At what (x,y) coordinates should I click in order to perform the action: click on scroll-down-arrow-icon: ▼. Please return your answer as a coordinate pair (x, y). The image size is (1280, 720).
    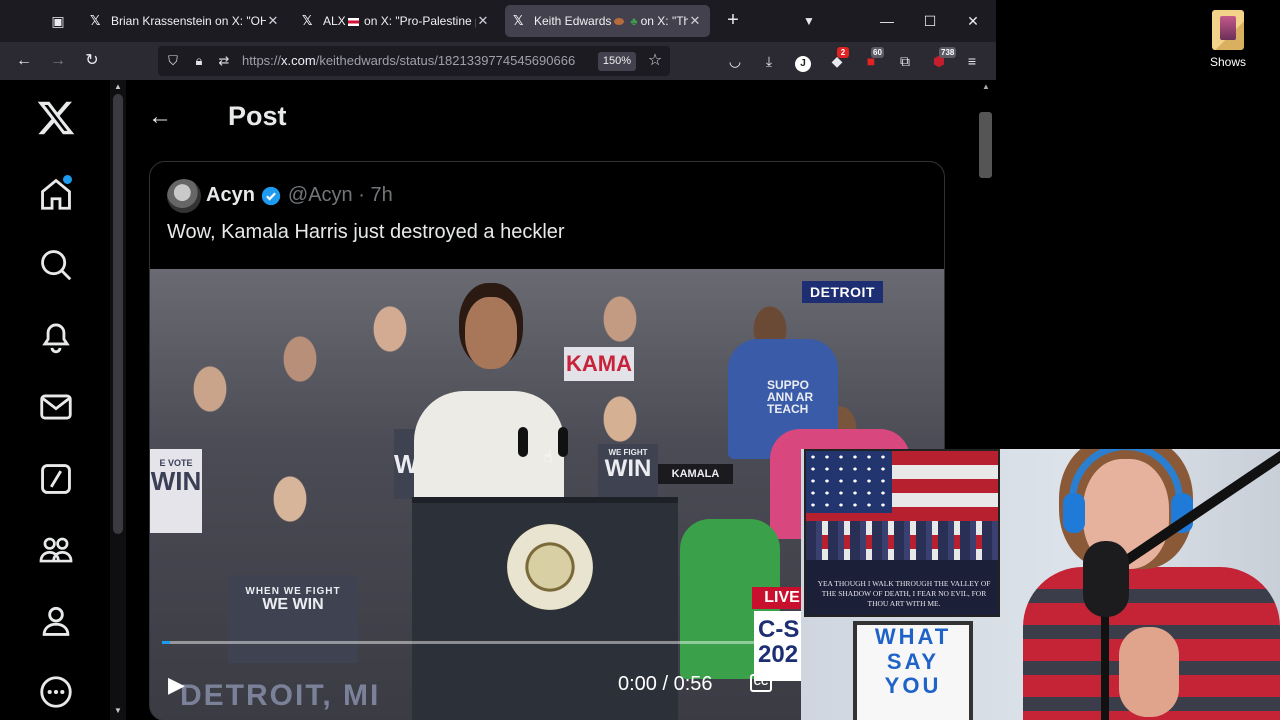
    Looking at the image, I should click on (118, 710).